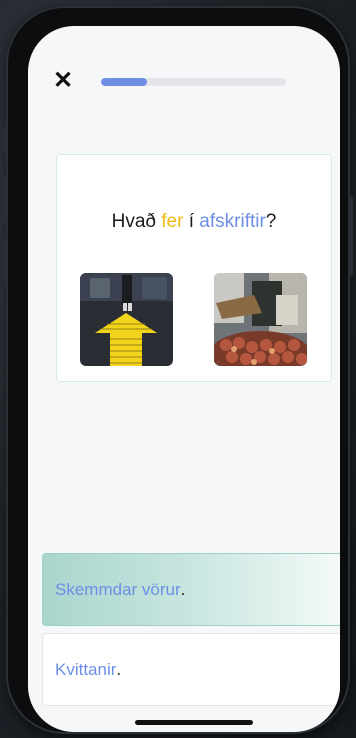 This screenshot has width=356, height=738. Describe the element at coordinates (172, 221) in the screenshot. I see `question-word-highlight: fer` at that location.